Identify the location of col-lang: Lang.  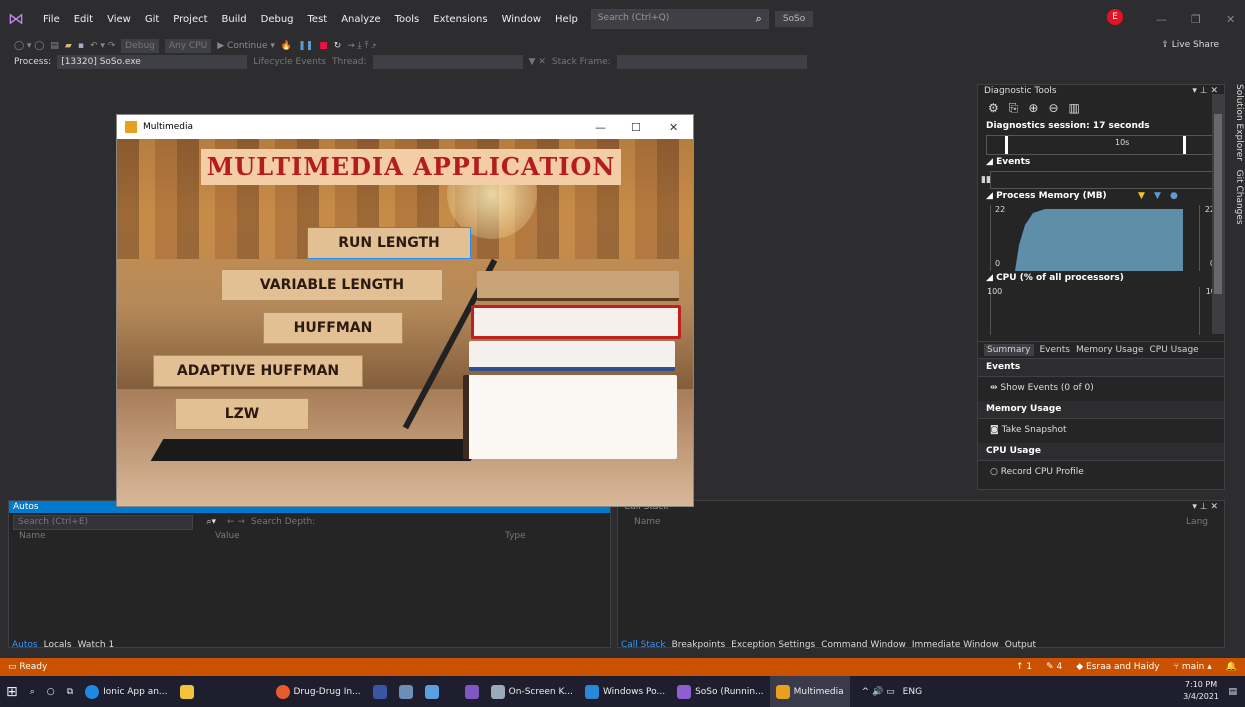
(1197, 522).